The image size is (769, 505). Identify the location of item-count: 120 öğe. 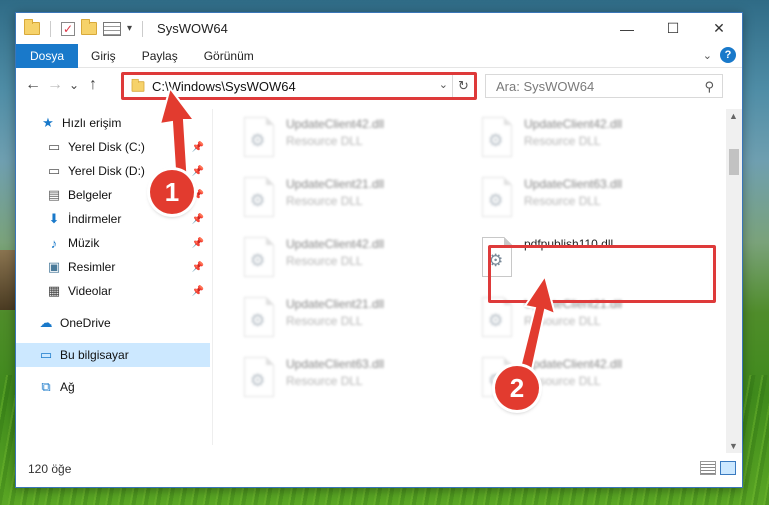
(50, 469).